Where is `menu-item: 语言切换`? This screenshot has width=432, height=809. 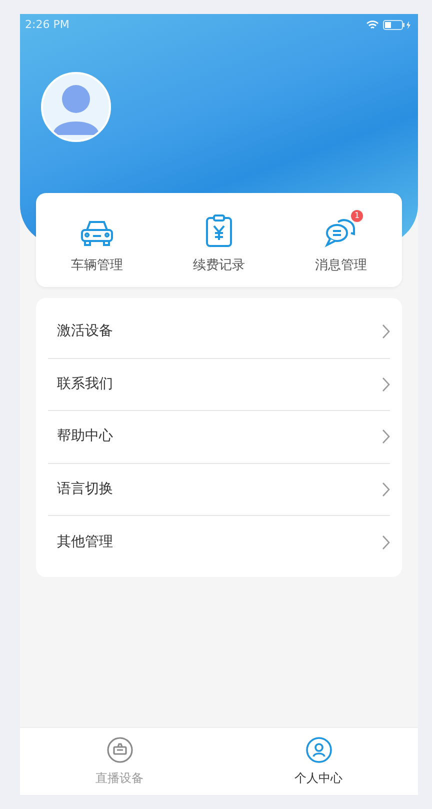 menu-item: 语言切换 is located at coordinates (219, 490).